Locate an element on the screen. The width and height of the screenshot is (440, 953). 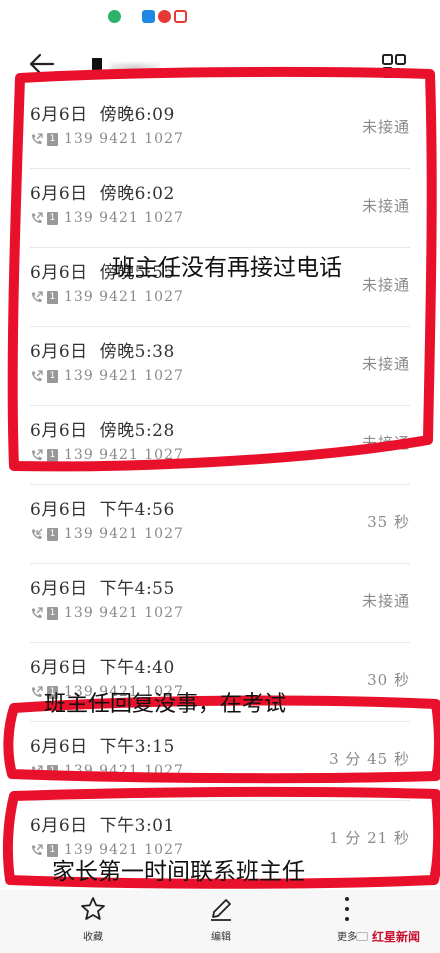
contact-name-redacted is located at coordinates (127, 68).